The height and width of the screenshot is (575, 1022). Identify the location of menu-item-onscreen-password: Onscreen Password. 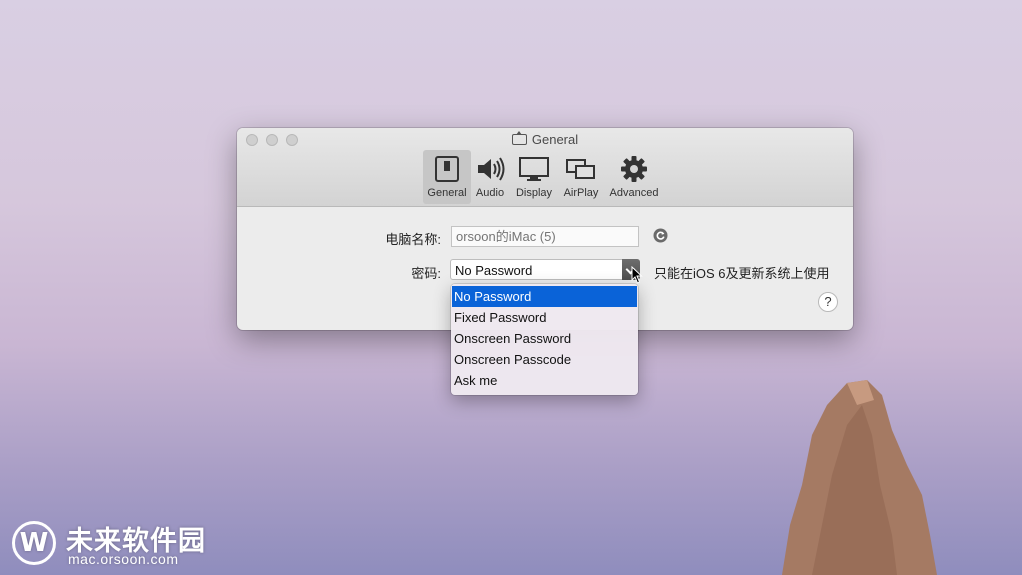
(544, 338).